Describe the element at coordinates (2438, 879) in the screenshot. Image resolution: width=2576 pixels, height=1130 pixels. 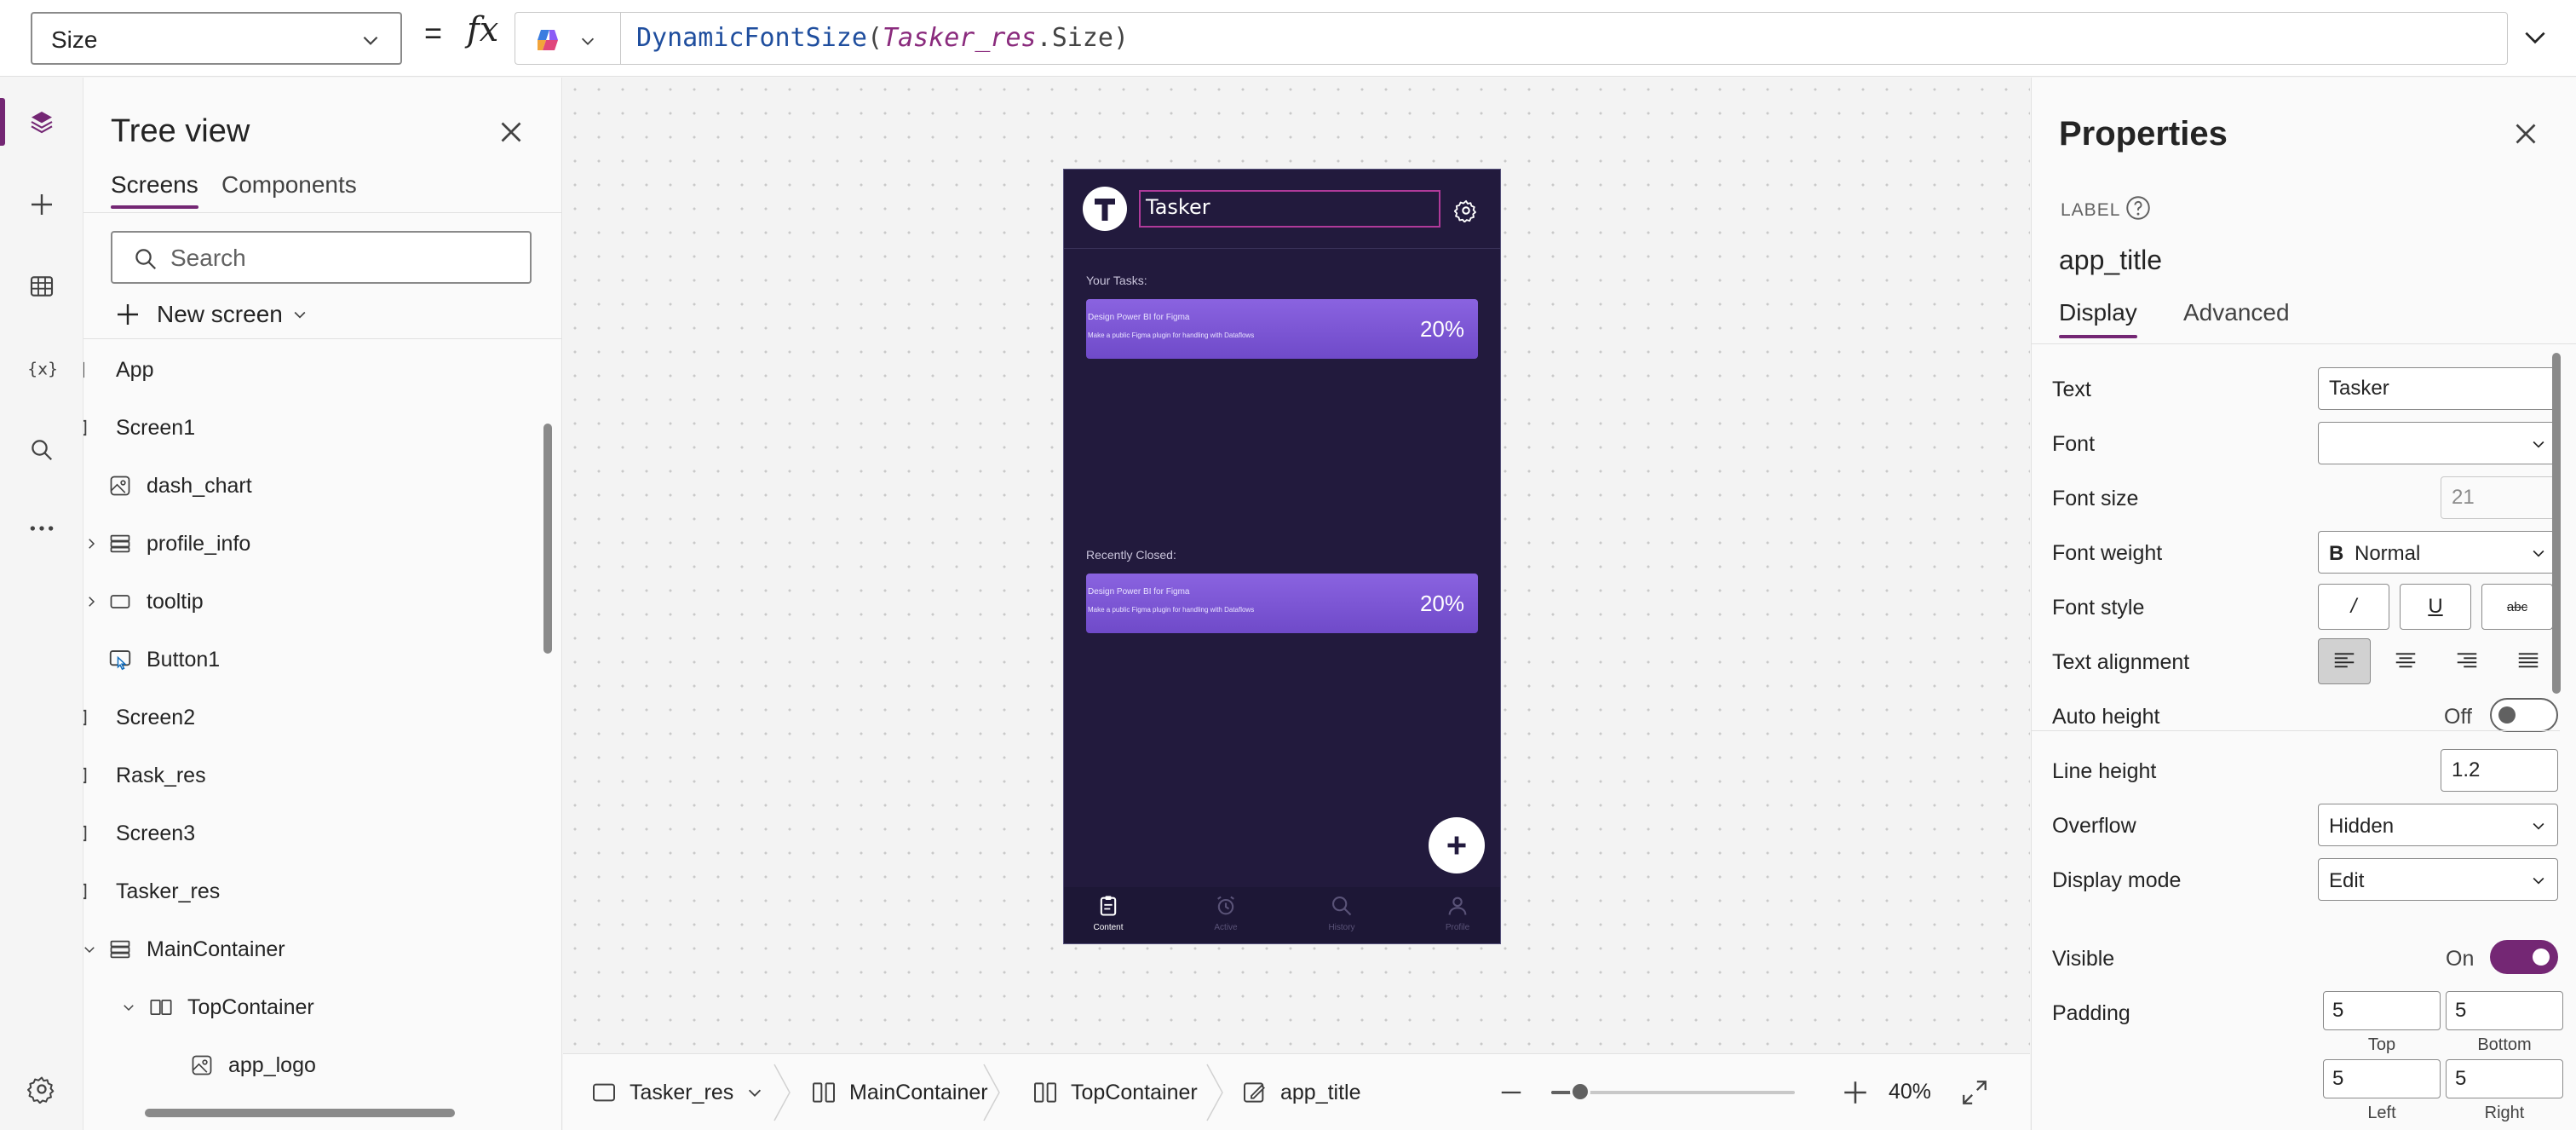
I see `display-mode-dropdown: Edit` at that location.